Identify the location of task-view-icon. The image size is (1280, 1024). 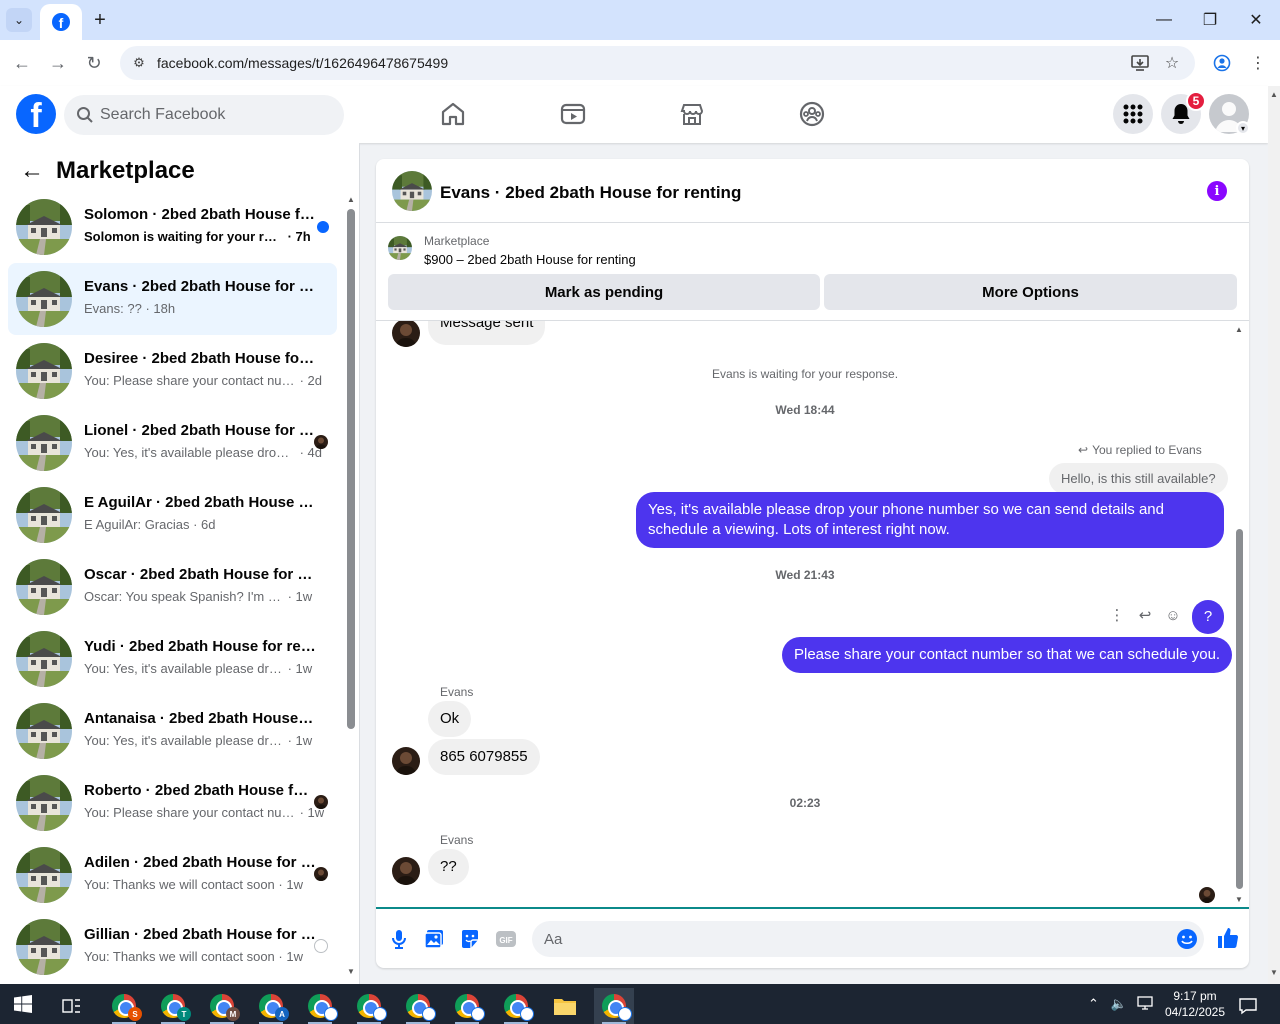
(72, 1006).